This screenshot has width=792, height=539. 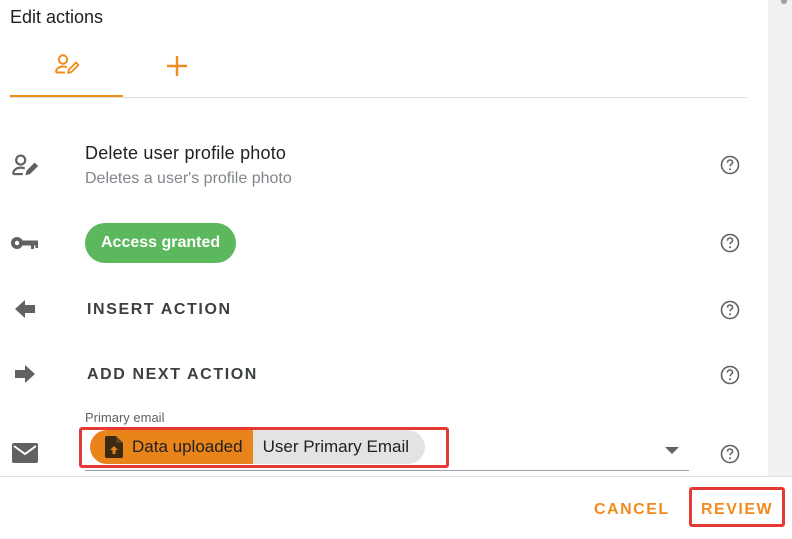 What do you see at coordinates (159, 310) in the screenshot?
I see `insert-action-button: INSERT ACTION` at bounding box center [159, 310].